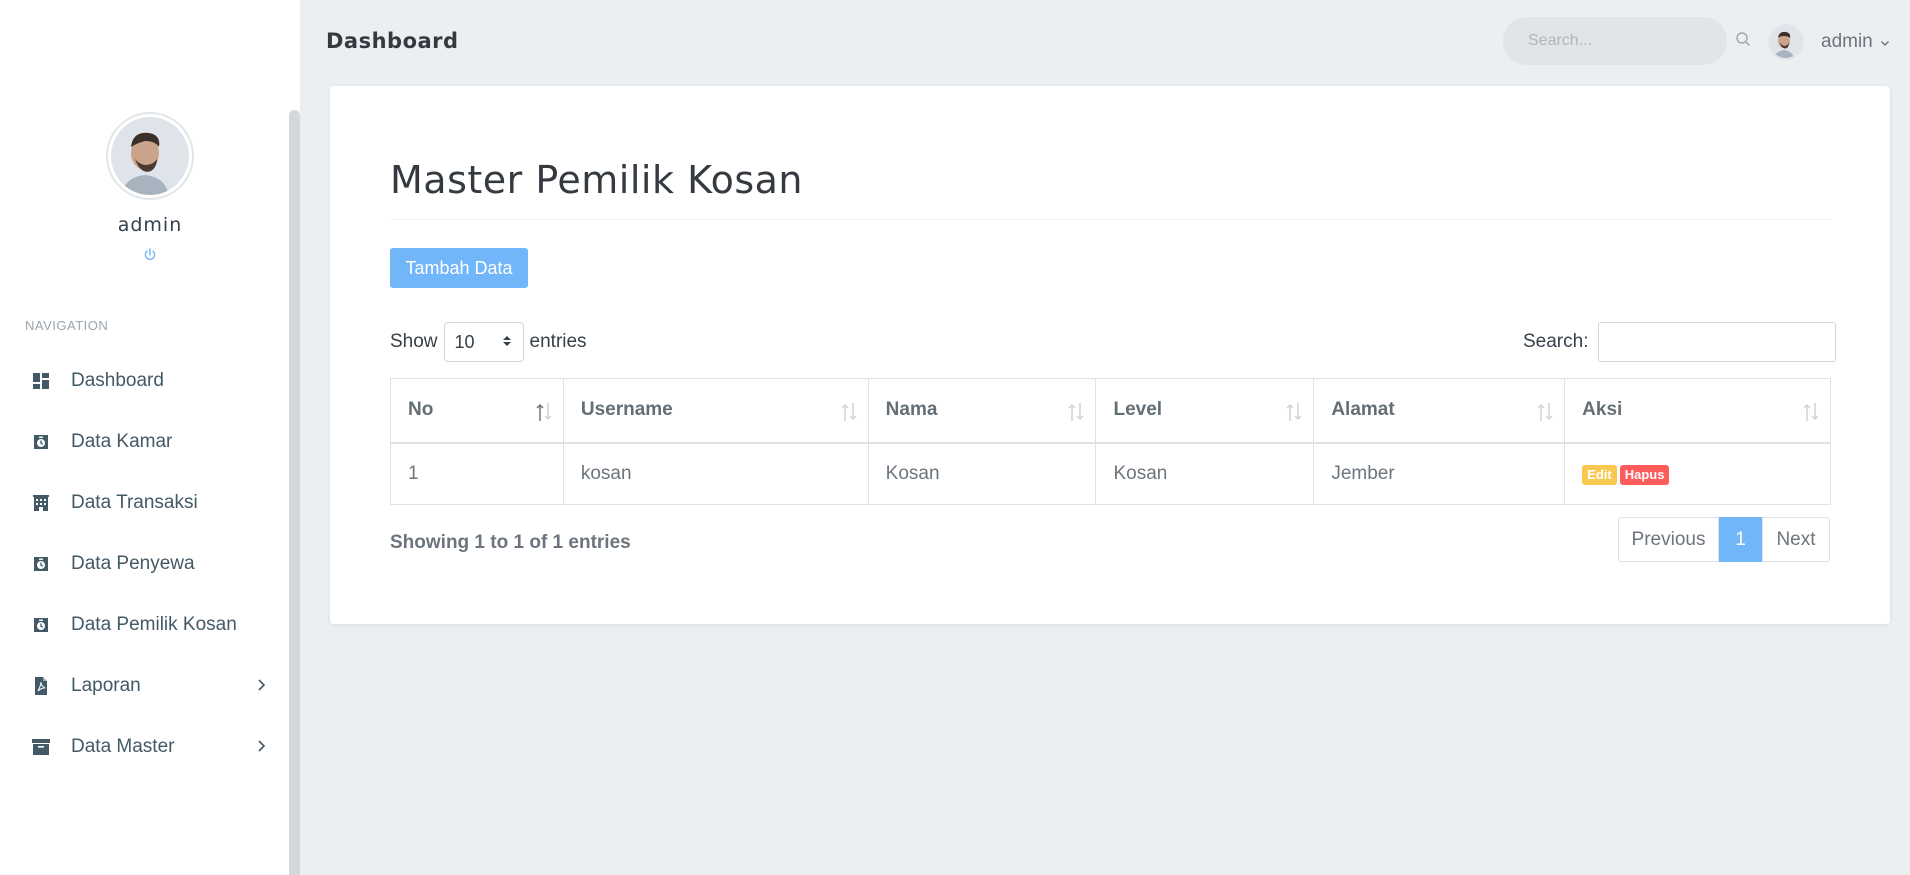 The image size is (1910, 875). What do you see at coordinates (1697, 411) in the screenshot?
I see `column-header-aksi: Aksi` at bounding box center [1697, 411].